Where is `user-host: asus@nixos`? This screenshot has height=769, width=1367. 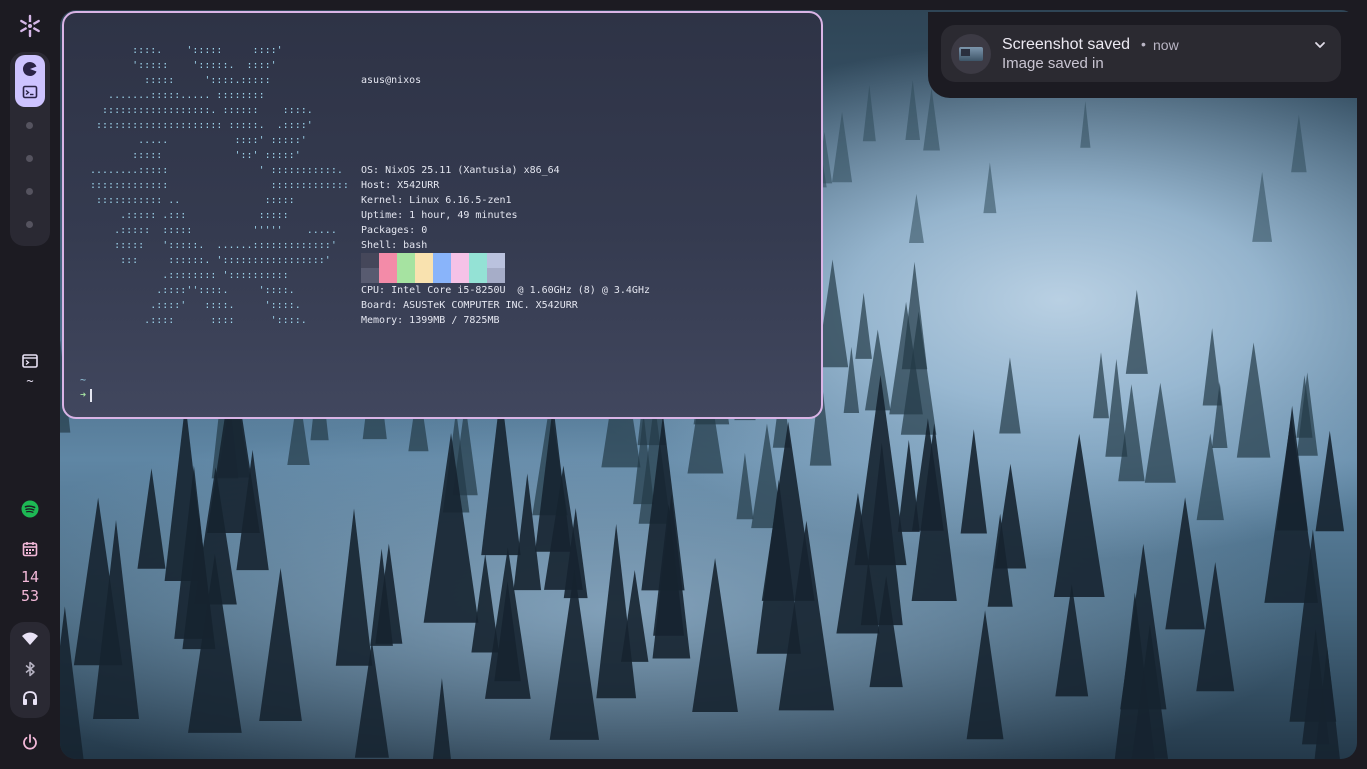
user-host: asus@nixos is located at coordinates (391, 80).